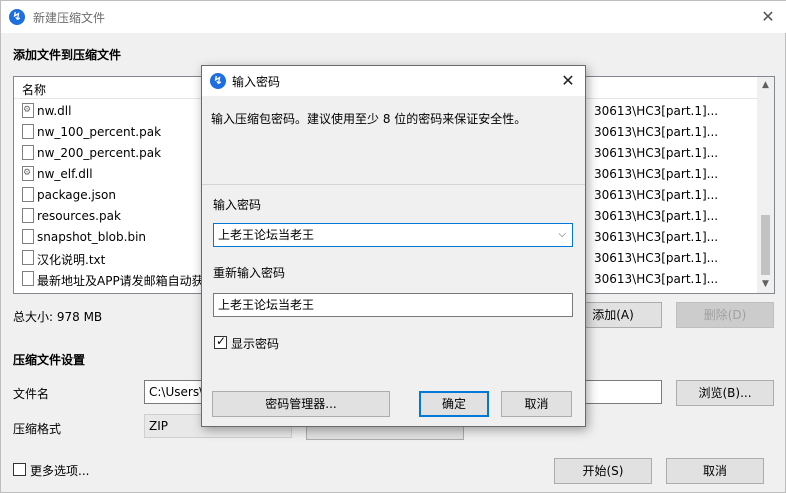  Describe the element at coordinates (58, 317) in the screenshot. I see `total-size: 总大小: 978 MB` at that location.